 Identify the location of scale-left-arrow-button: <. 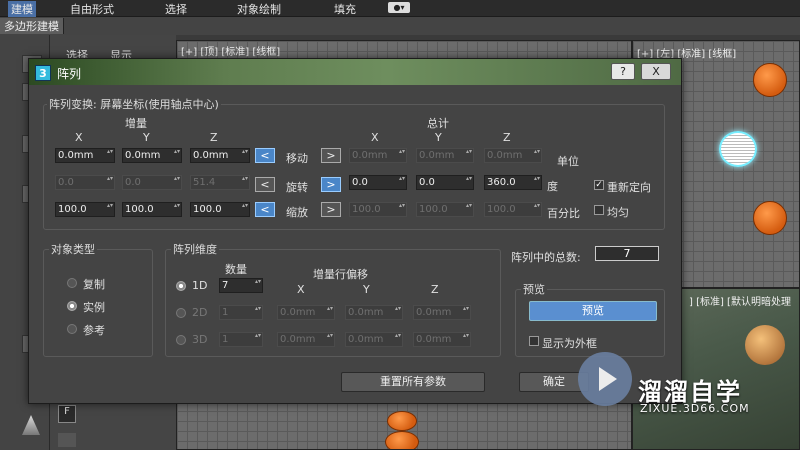
(265, 209).